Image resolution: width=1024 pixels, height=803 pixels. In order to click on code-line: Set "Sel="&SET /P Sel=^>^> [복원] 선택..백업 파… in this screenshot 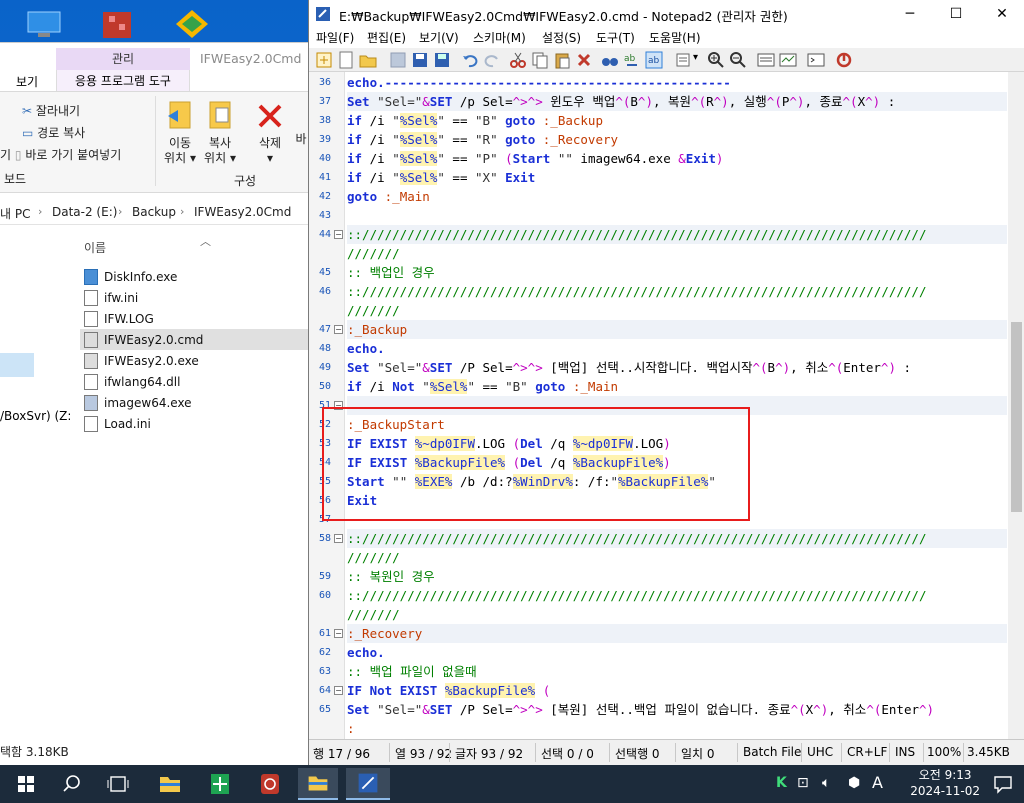, I will do `click(677, 709)`.